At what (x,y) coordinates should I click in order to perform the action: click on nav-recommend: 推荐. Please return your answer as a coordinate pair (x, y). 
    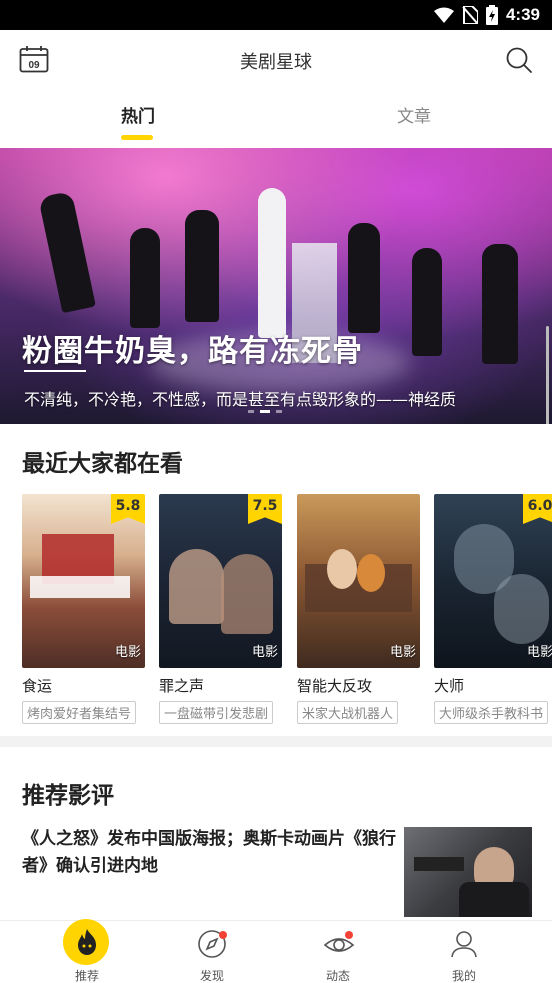
    Looking at the image, I should click on (87, 951).